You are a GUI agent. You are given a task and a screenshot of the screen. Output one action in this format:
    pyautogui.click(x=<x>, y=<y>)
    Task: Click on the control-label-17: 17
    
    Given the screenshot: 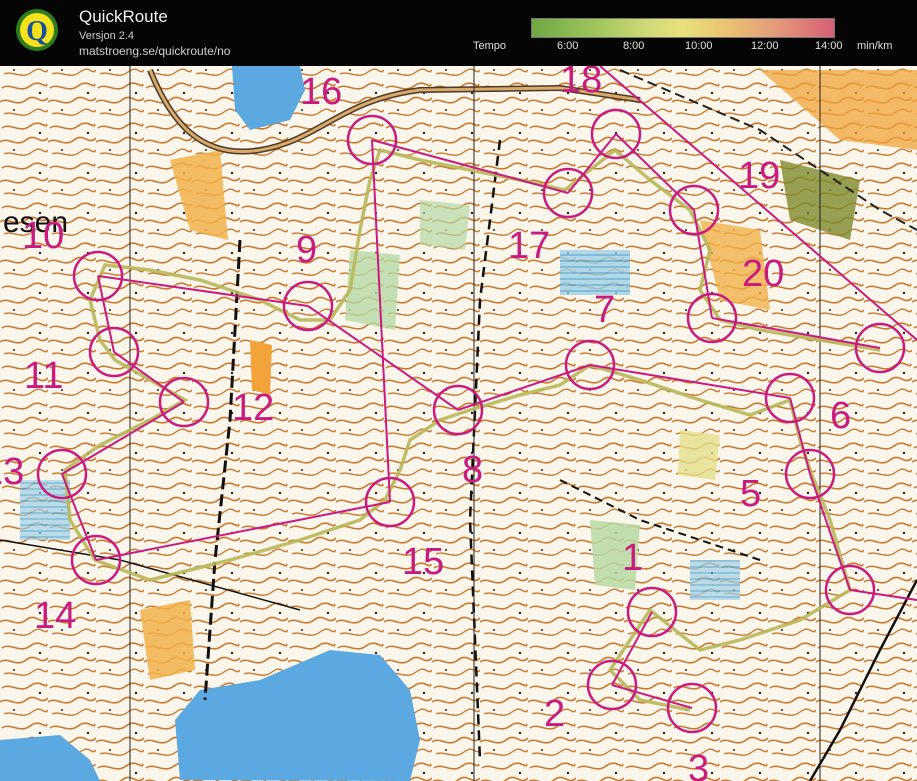 What is the action you would take?
    pyautogui.click(x=529, y=246)
    